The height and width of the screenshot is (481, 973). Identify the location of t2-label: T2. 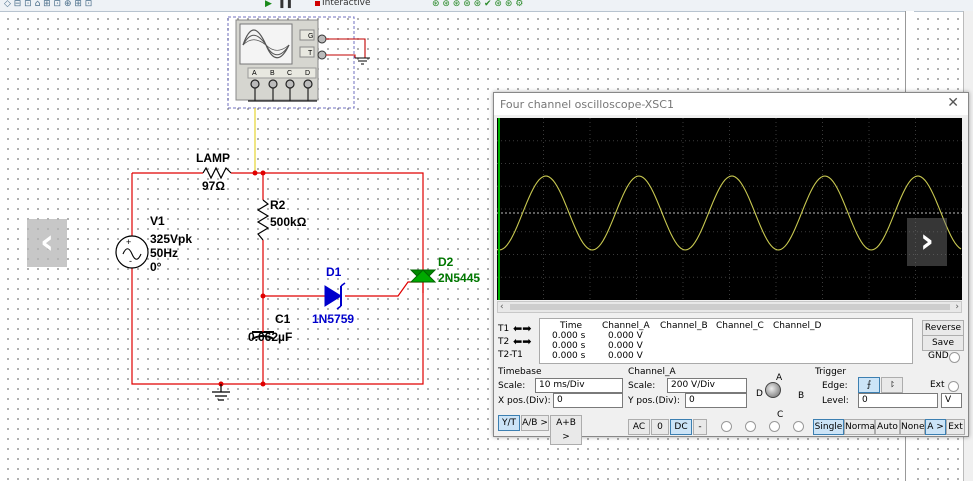
(504, 342).